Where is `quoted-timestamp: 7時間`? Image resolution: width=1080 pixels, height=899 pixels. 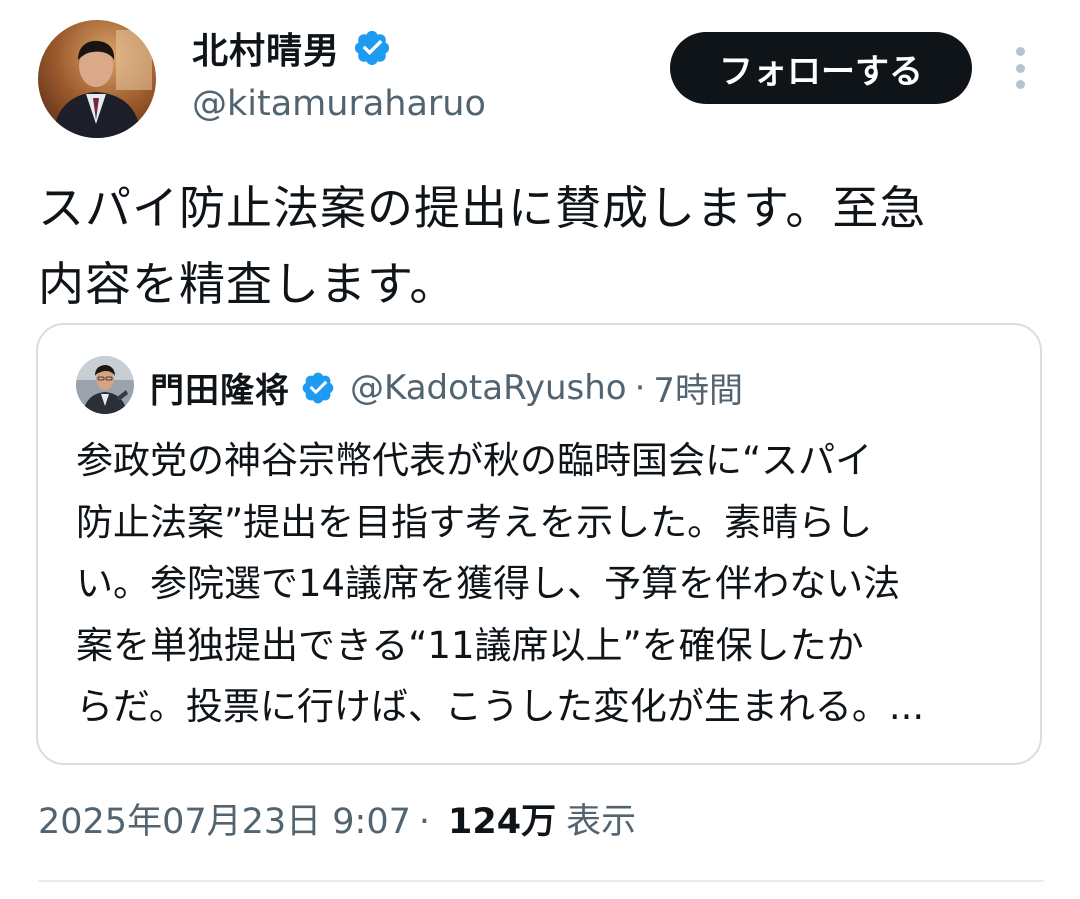 quoted-timestamp: 7時間 is located at coordinates (698, 387).